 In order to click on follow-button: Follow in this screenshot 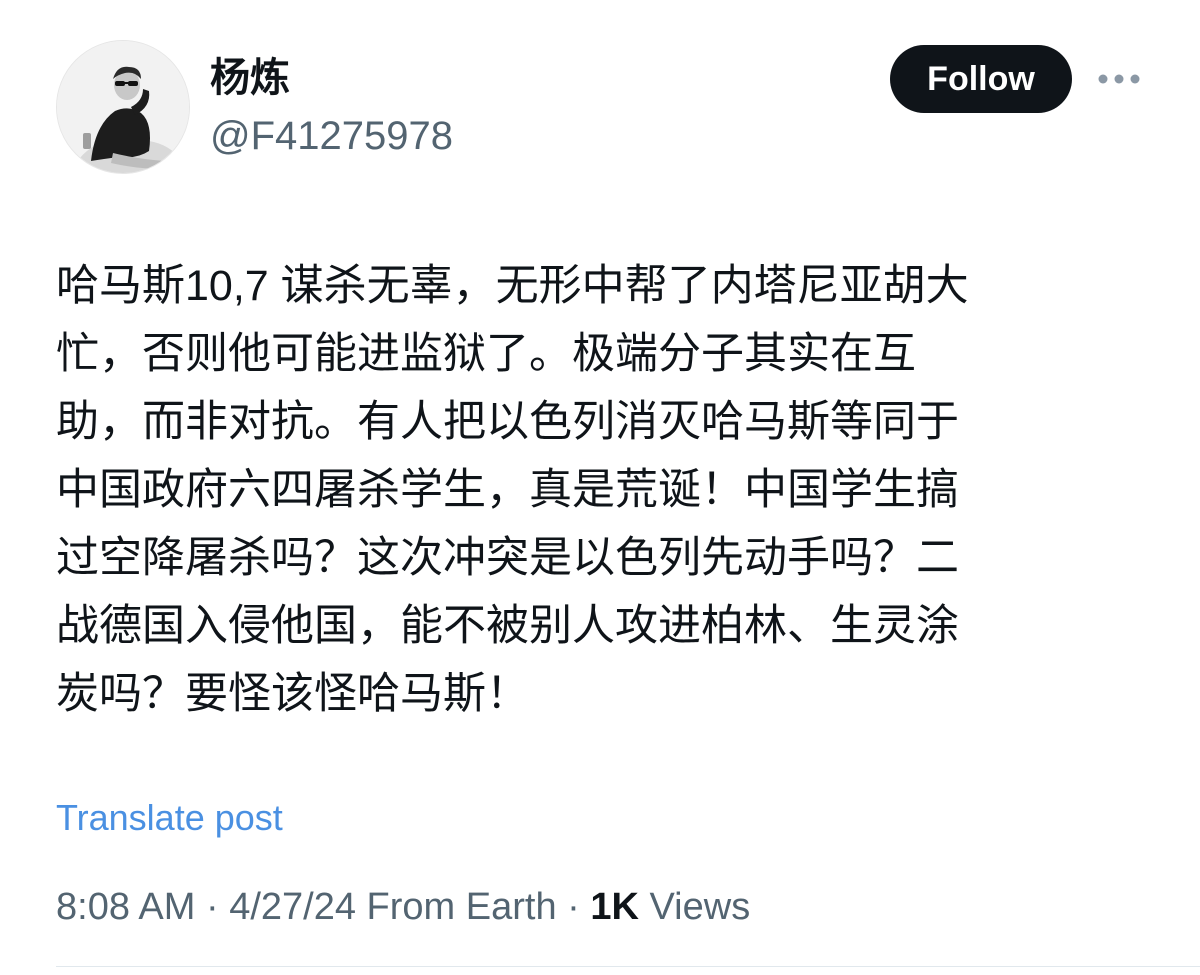, I will do `click(981, 79)`.